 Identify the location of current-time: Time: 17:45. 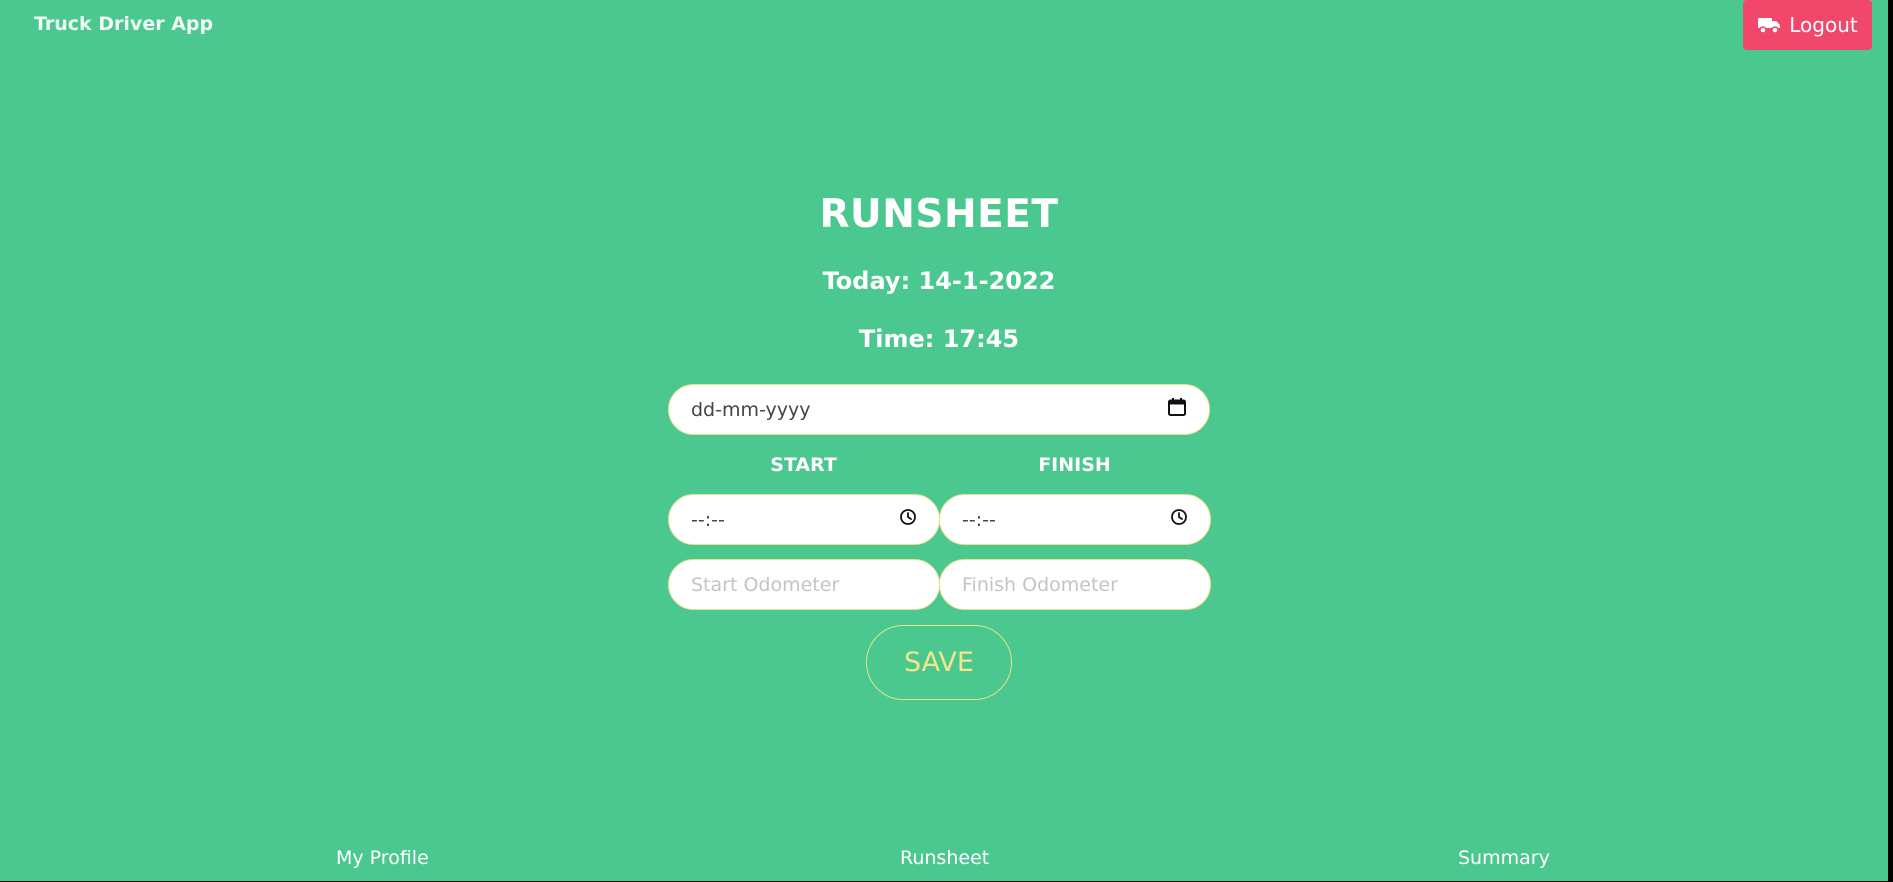
(939, 339).